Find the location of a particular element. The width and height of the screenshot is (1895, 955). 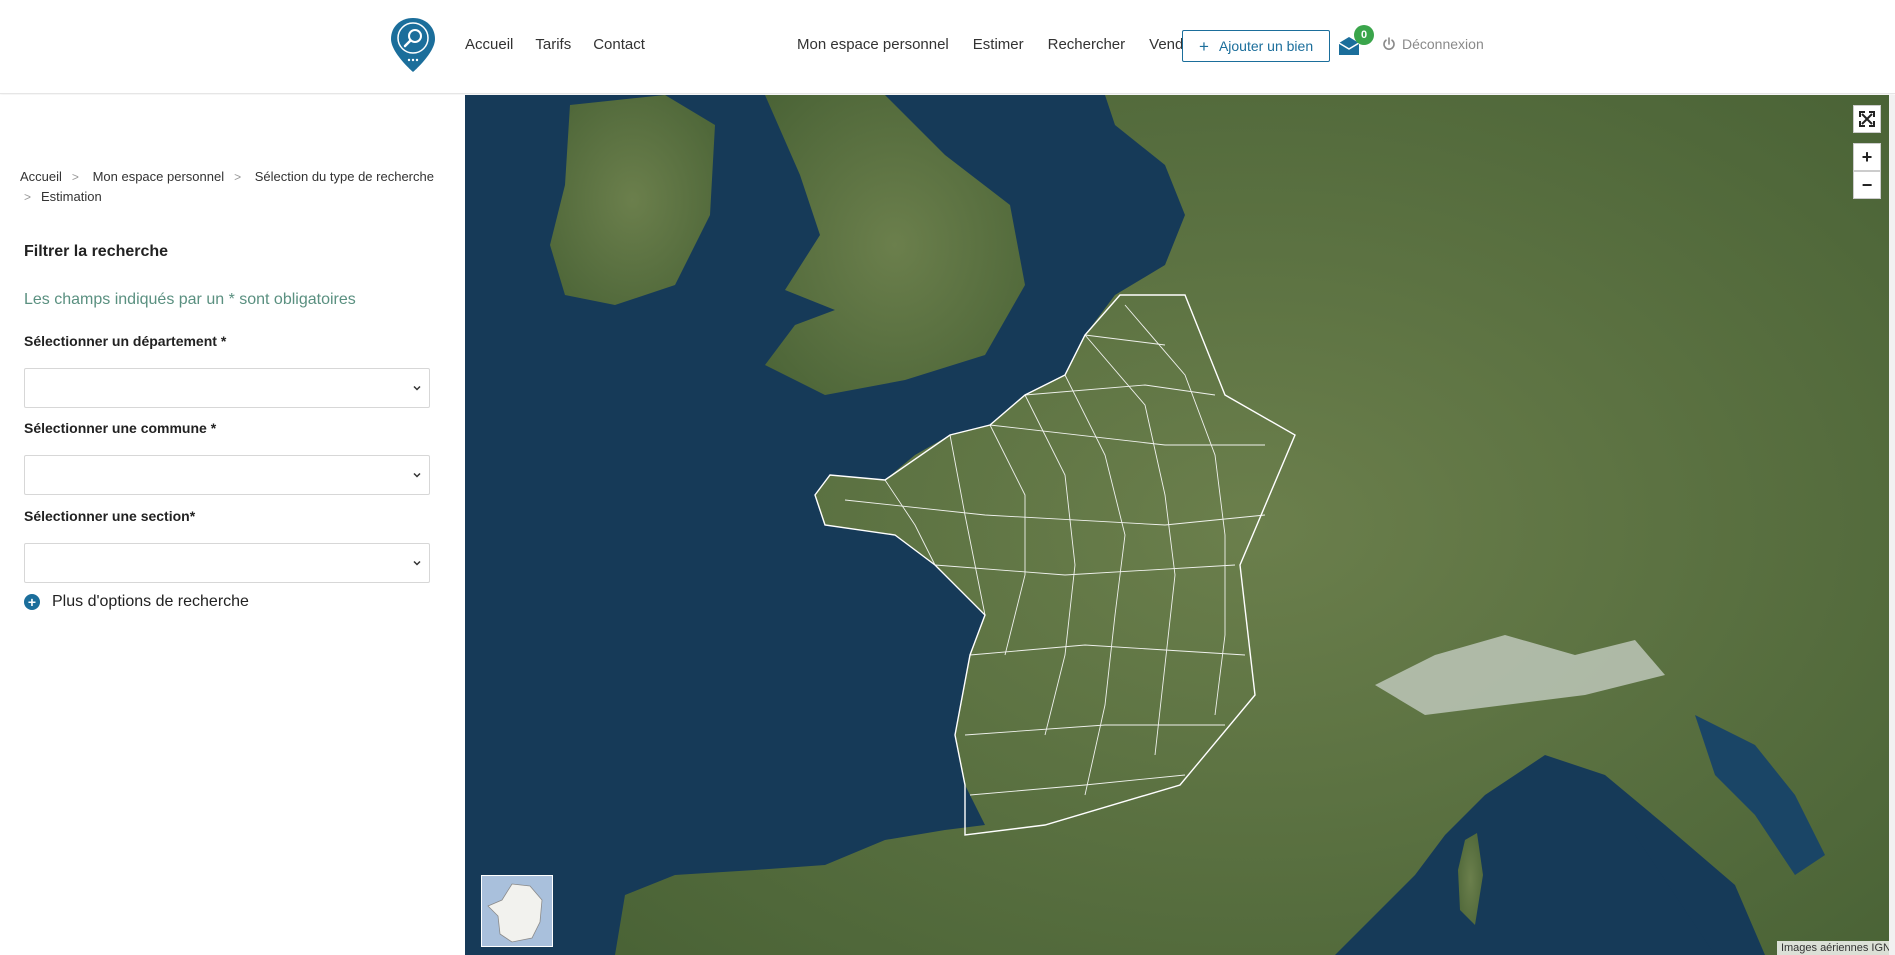

more-options-toggle: + Plus d'options de recherche is located at coordinates (136, 602).